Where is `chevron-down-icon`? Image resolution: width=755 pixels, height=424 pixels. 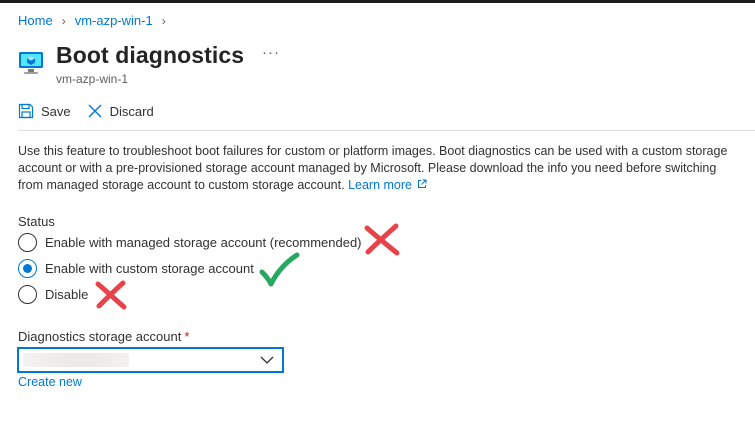
chevron-down-icon is located at coordinates (267, 360).